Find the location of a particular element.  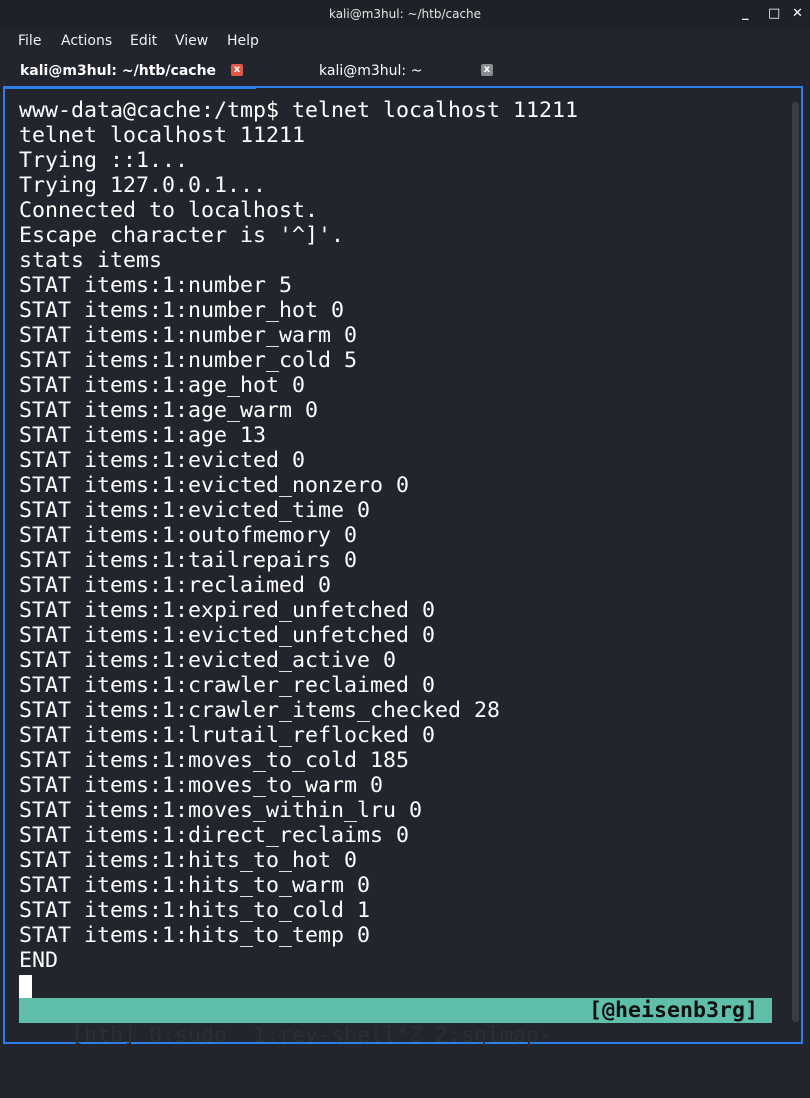

terminal-line: STAT items:1:evicted_time 0 is located at coordinates (195, 510).